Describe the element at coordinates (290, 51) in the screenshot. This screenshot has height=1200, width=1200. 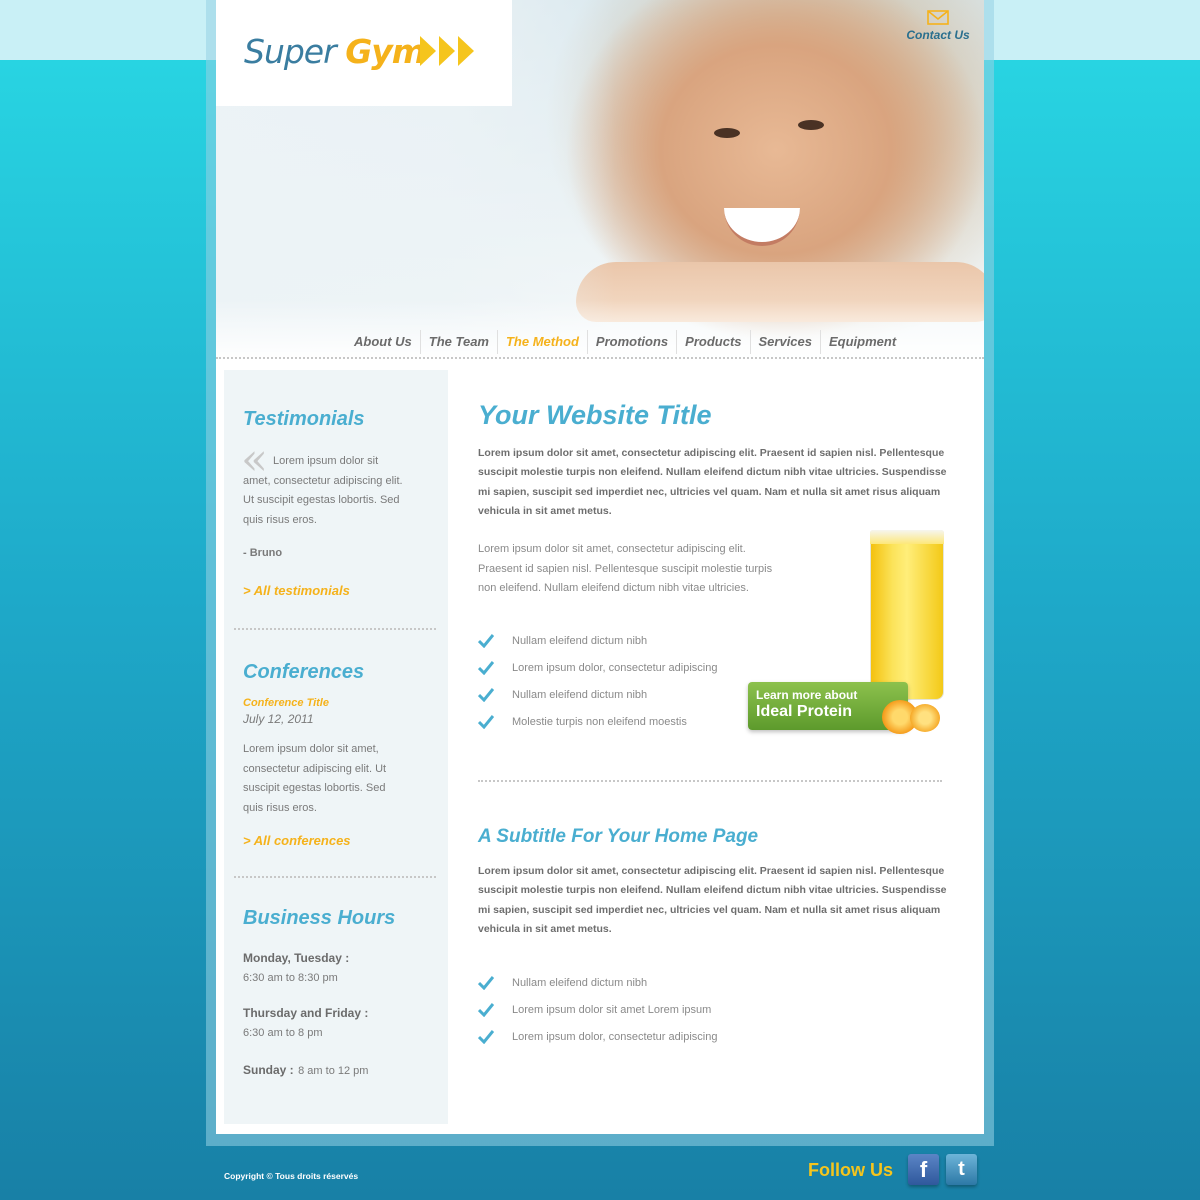
I see `logo-word-super: Super` at that location.